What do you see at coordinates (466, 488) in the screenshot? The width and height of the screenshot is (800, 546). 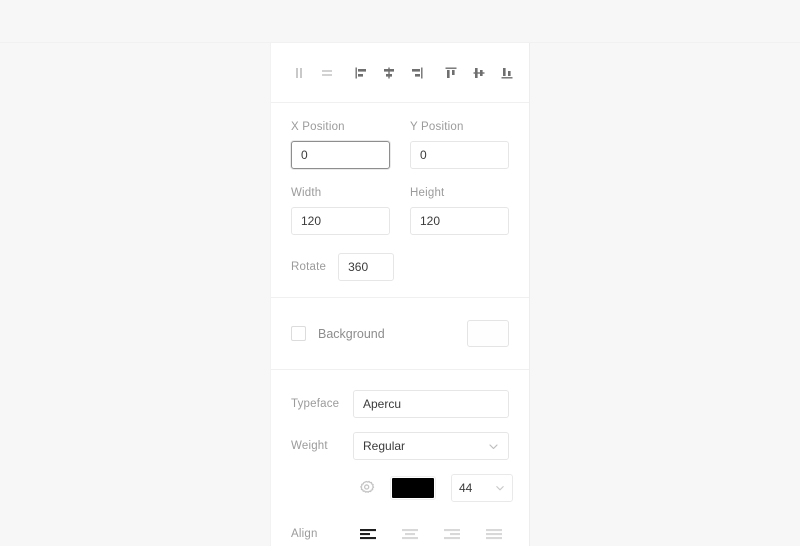 I see `font-size-value: 44` at bounding box center [466, 488].